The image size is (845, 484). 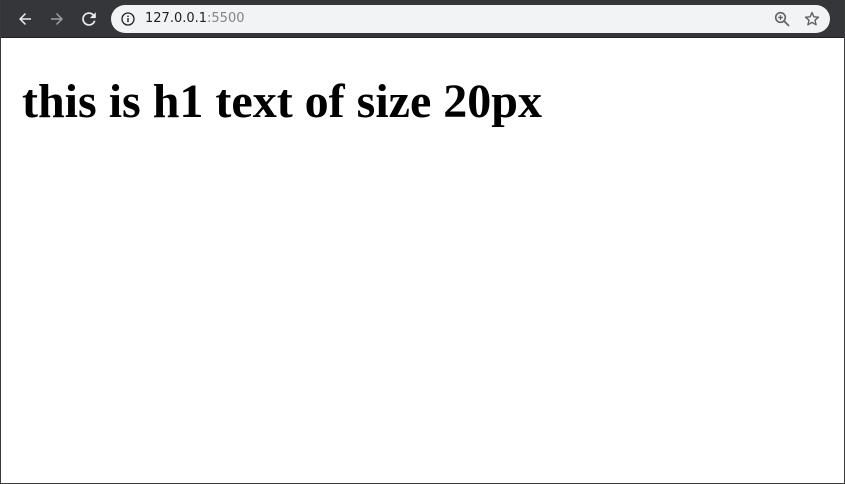 I want to click on zoom-in-icon, so click(x=782, y=19).